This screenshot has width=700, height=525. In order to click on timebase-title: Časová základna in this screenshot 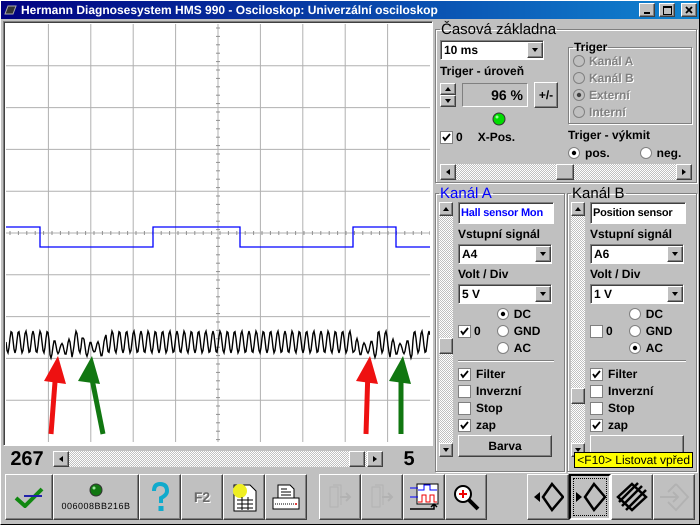, I will do `click(499, 29)`.